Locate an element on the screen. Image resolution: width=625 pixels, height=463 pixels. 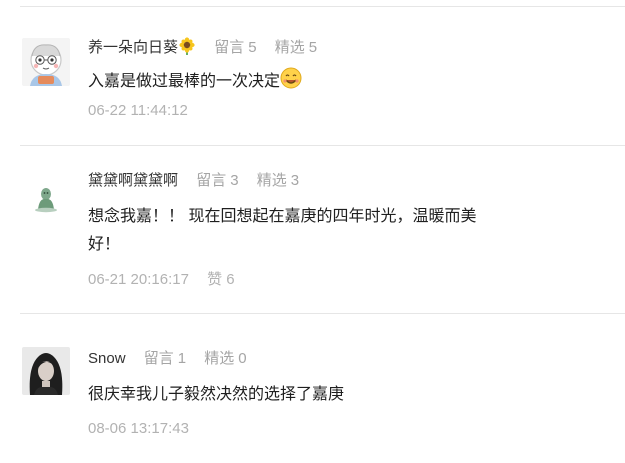
reply-count-value: 1 is located at coordinates (182, 358).